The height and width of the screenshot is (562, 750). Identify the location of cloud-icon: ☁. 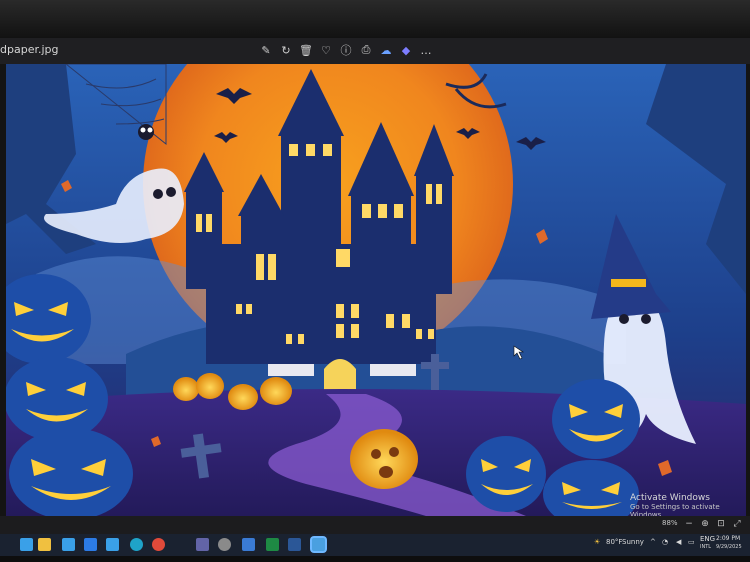
(386, 50).